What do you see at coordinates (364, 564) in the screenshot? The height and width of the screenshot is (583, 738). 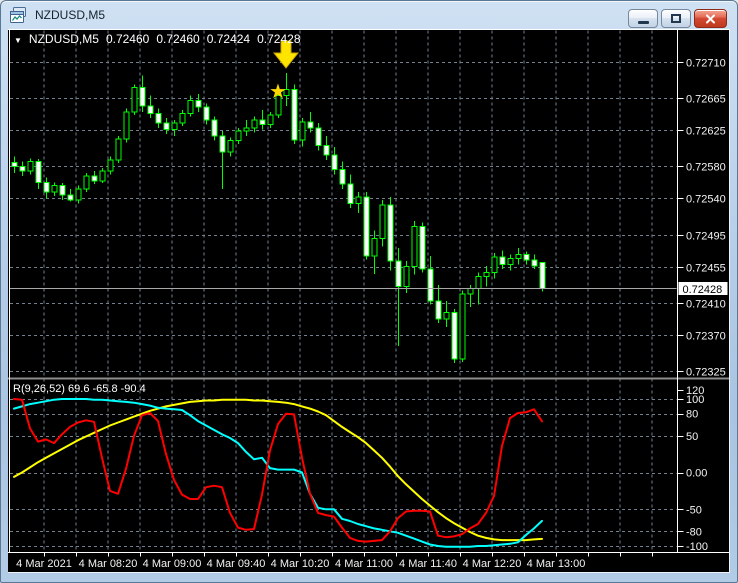 I see `svg-text: 4 Mar 11:00` at bounding box center [364, 564].